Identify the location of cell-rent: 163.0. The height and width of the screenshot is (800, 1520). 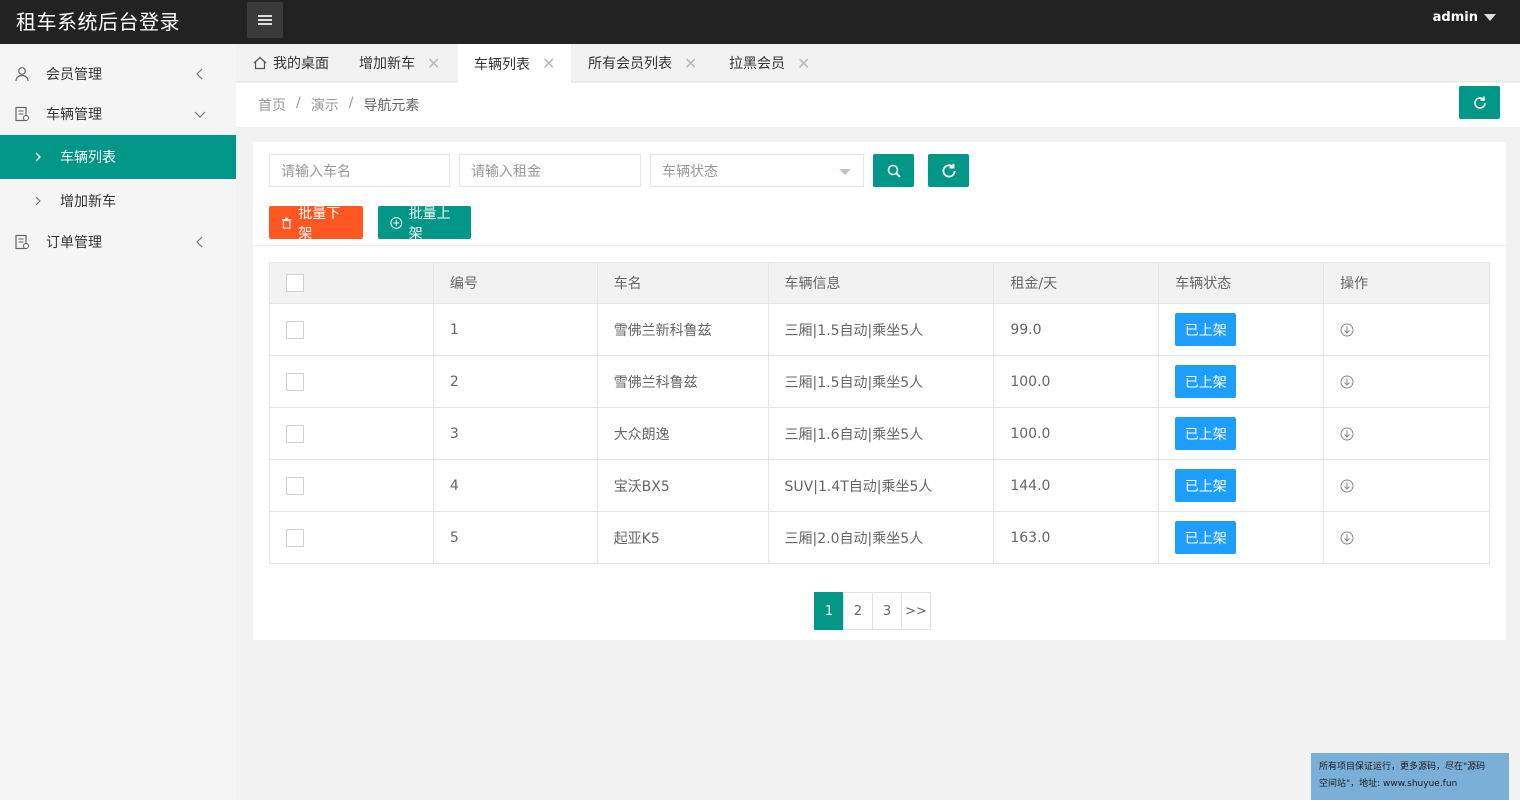
(1076, 537).